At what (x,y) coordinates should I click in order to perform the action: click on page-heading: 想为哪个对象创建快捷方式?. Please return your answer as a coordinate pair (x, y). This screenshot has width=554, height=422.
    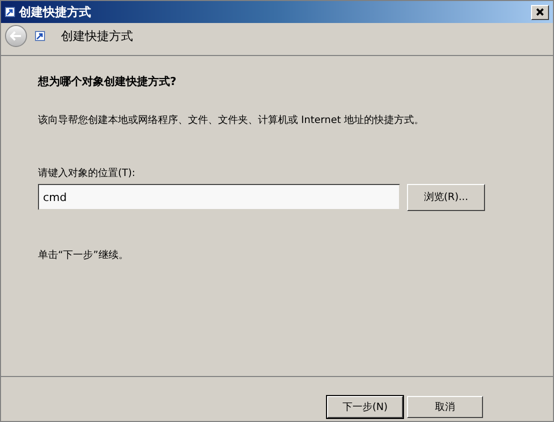
    Looking at the image, I should click on (108, 82).